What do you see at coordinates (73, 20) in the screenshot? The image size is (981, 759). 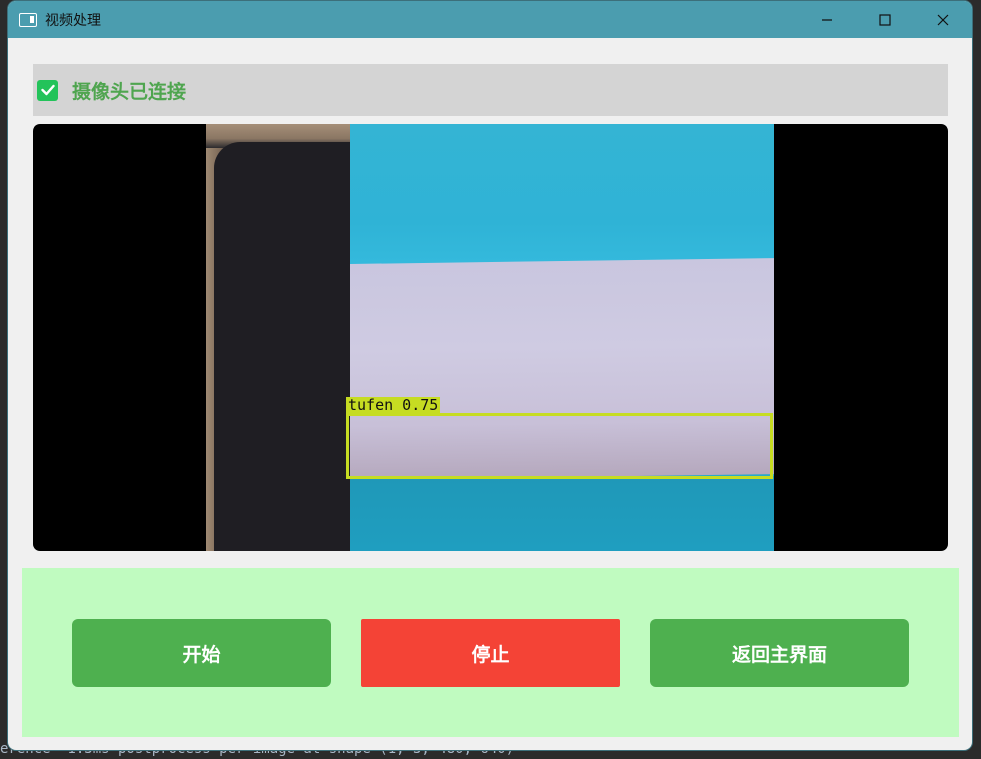 I see `window-title: 视频处理` at bounding box center [73, 20].